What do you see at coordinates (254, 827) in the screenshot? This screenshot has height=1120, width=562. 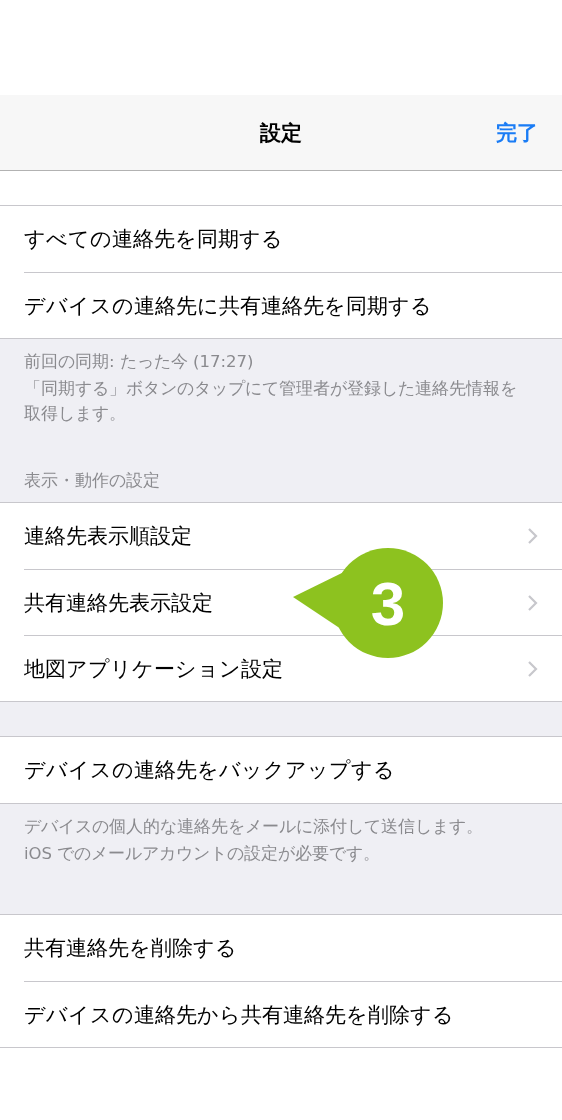 I see `footer-note: デバイスの個人的な連絡先をメールに添付して送信します。` at bounding box center [254, 827].